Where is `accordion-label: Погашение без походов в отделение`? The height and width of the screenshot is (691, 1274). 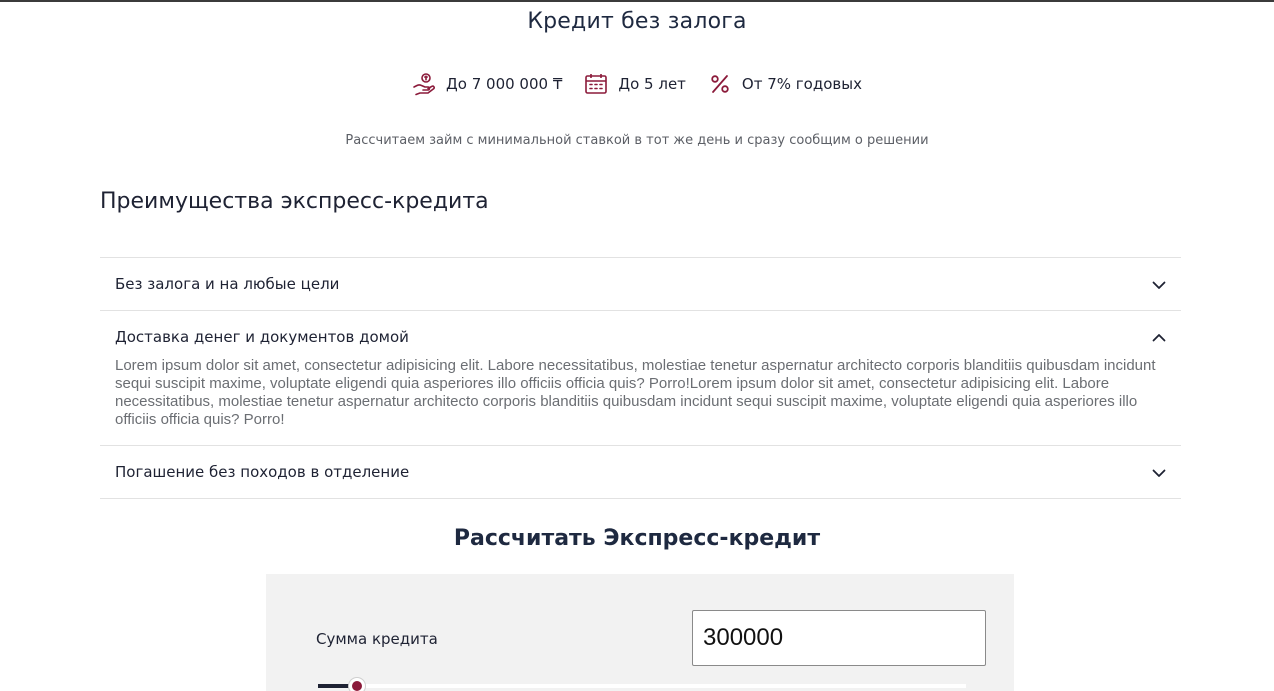 accordion-label: Погашение без походов в отделение is located at coordinates (262, 472).